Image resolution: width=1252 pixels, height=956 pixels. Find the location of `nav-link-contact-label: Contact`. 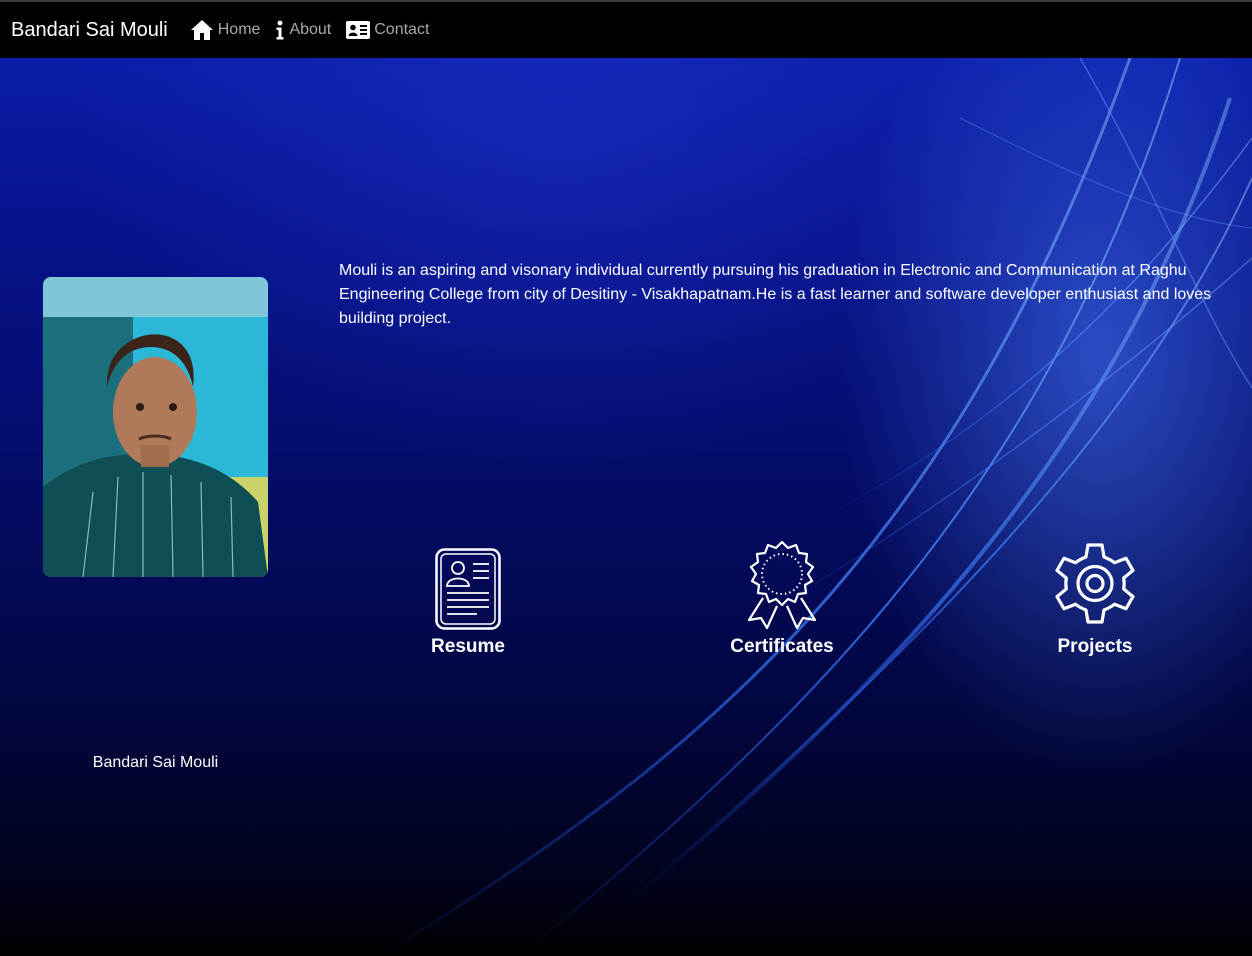

nav-link-contact-label: Contact is located at coordinates (402, 29).